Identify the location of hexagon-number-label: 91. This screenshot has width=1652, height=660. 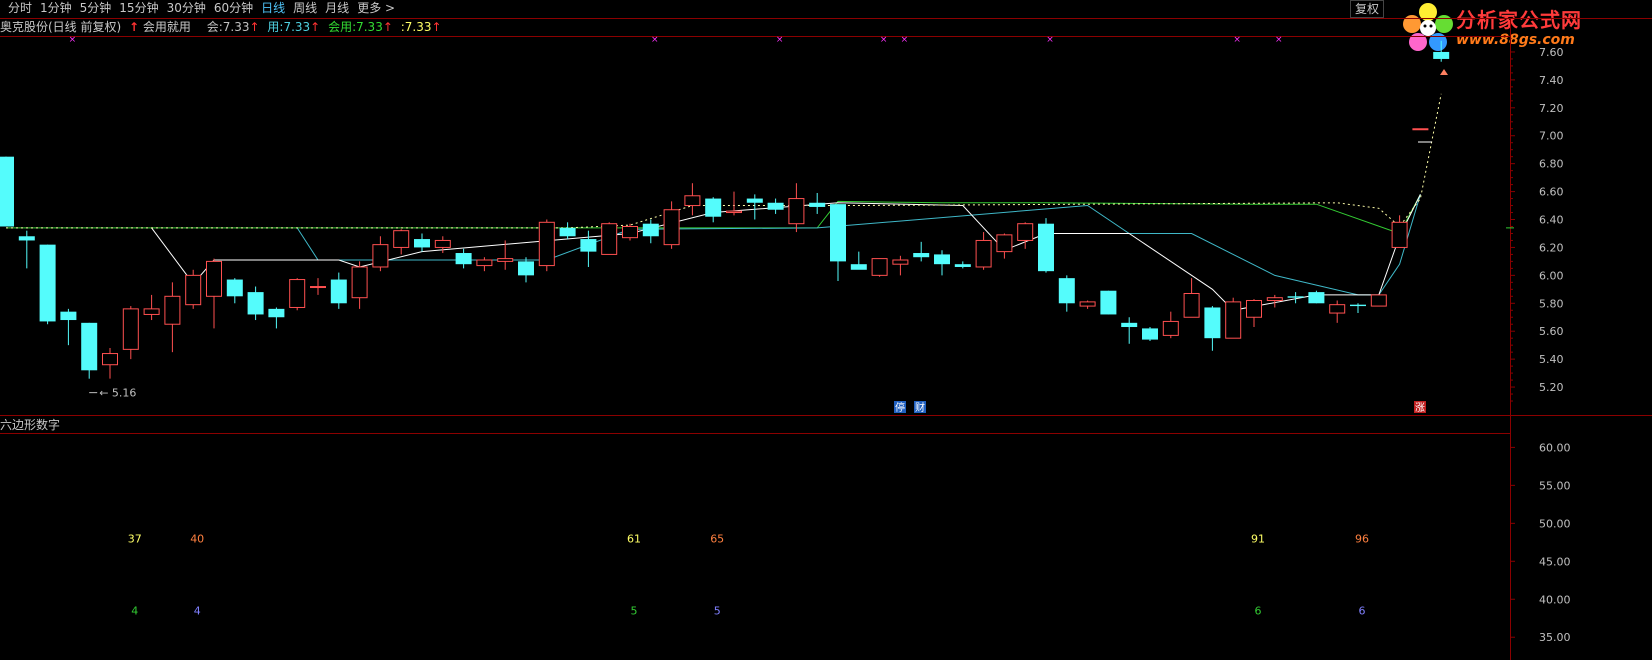
(1258, 539).